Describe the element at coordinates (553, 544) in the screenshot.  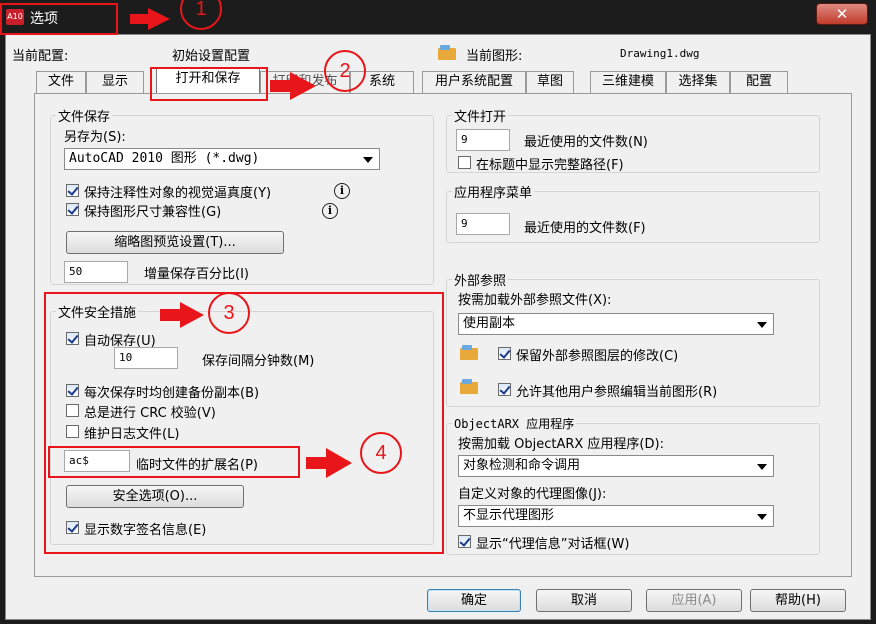
I see `proxy-dialog-label: 显示“代理信息”对话框(W)` at that location.